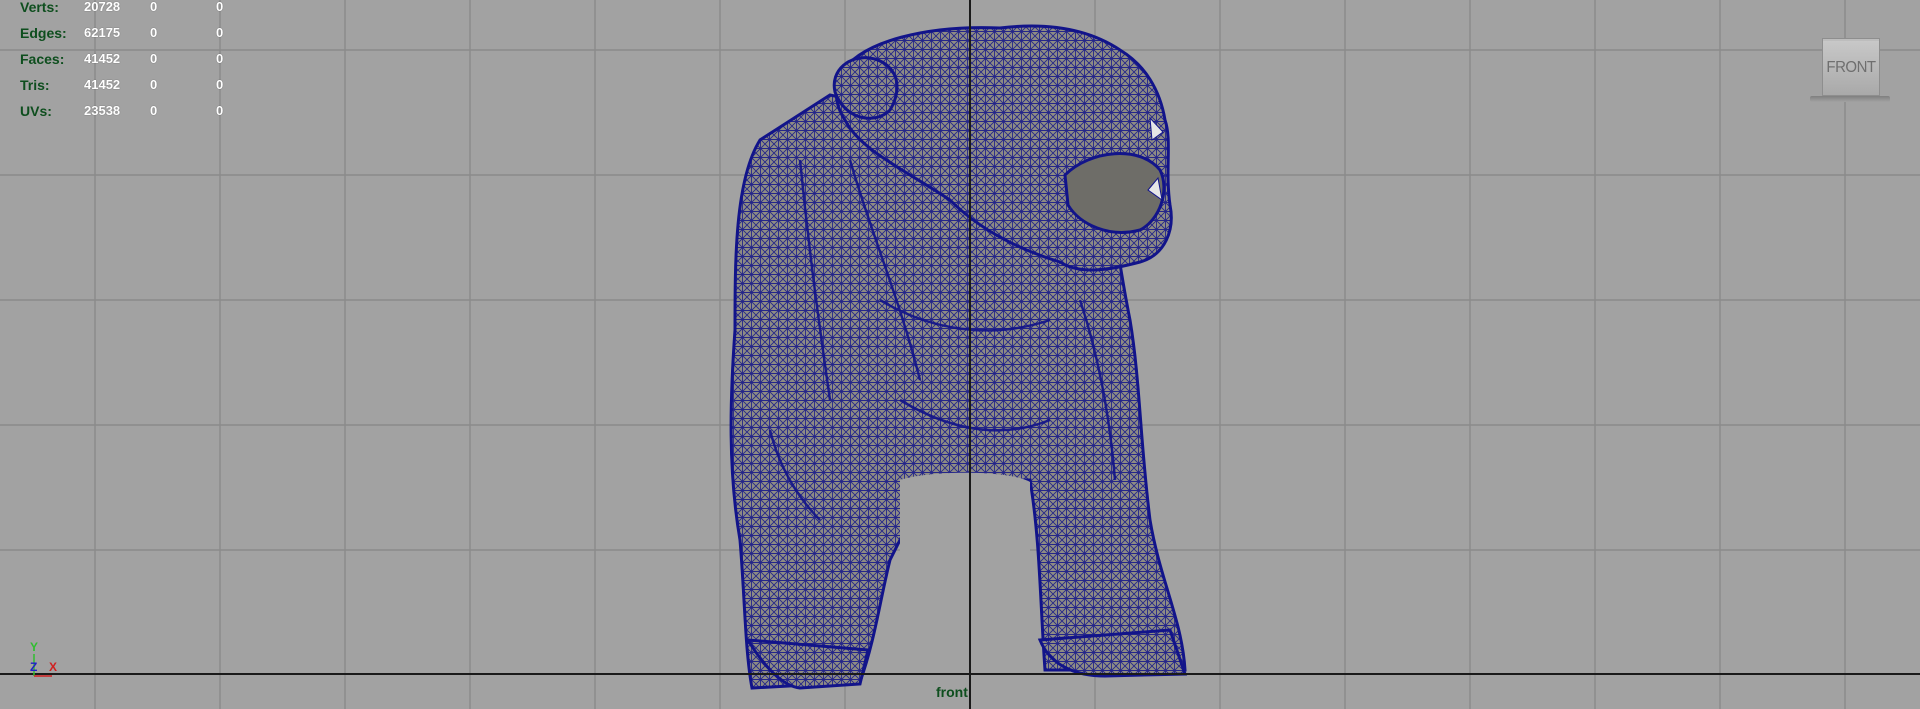  What do you see at coordinates (53, 667) in the screenshot?
I see `axis-x-label: X` at bounding box center [53, 667].